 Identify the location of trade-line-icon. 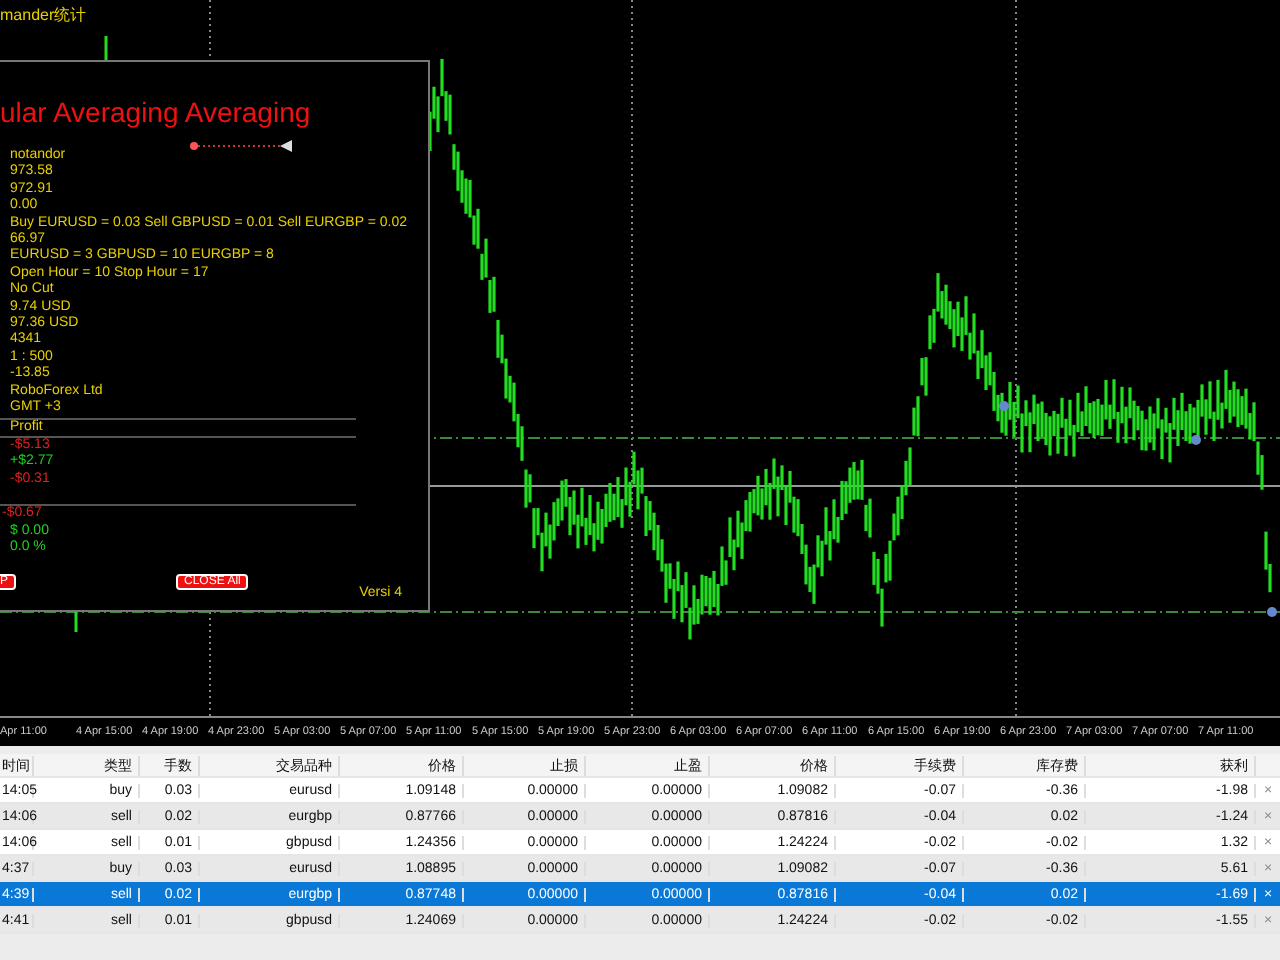
(240, 146).